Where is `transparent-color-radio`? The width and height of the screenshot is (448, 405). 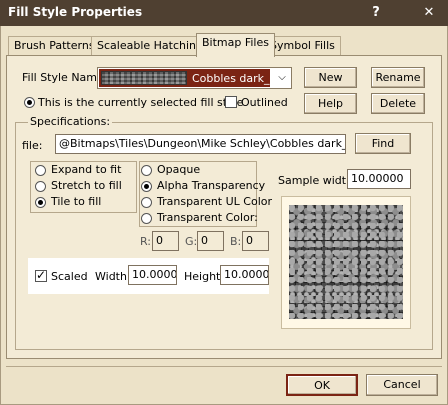
transparent-color-radio is located at coordinates (146, 218).